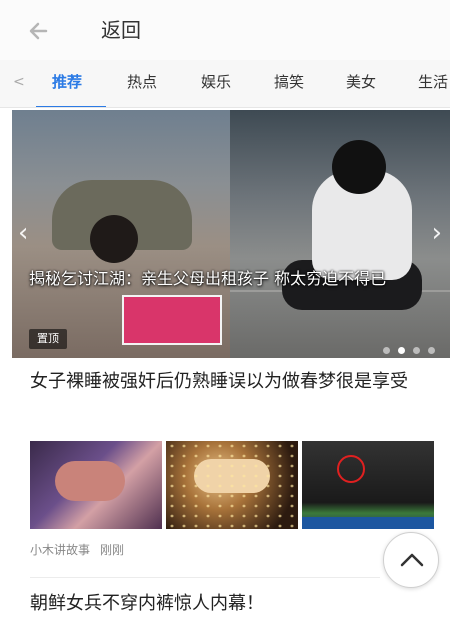  I want to click on back-label: 返回, so click(121, 30).